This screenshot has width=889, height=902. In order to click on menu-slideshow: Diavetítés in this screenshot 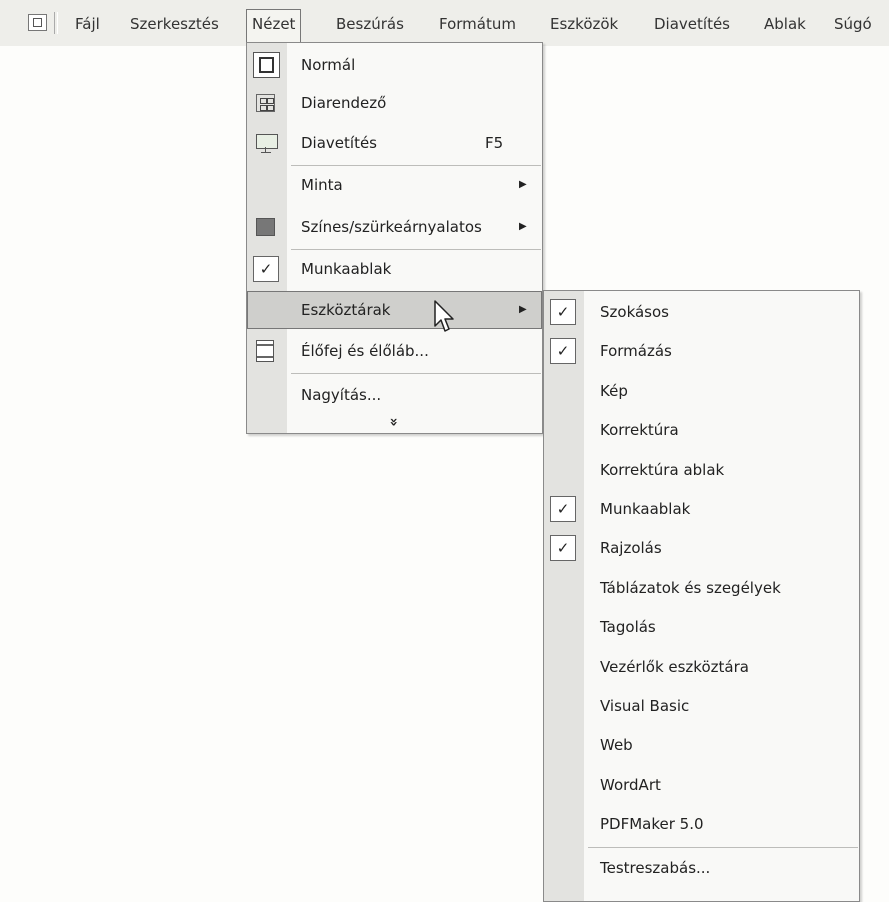, I will do `click(692, 24)`.